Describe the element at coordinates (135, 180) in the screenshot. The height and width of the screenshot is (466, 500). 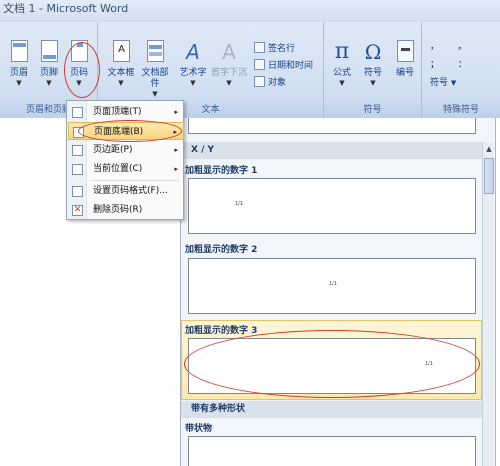
I see `menu-separator` at that location.